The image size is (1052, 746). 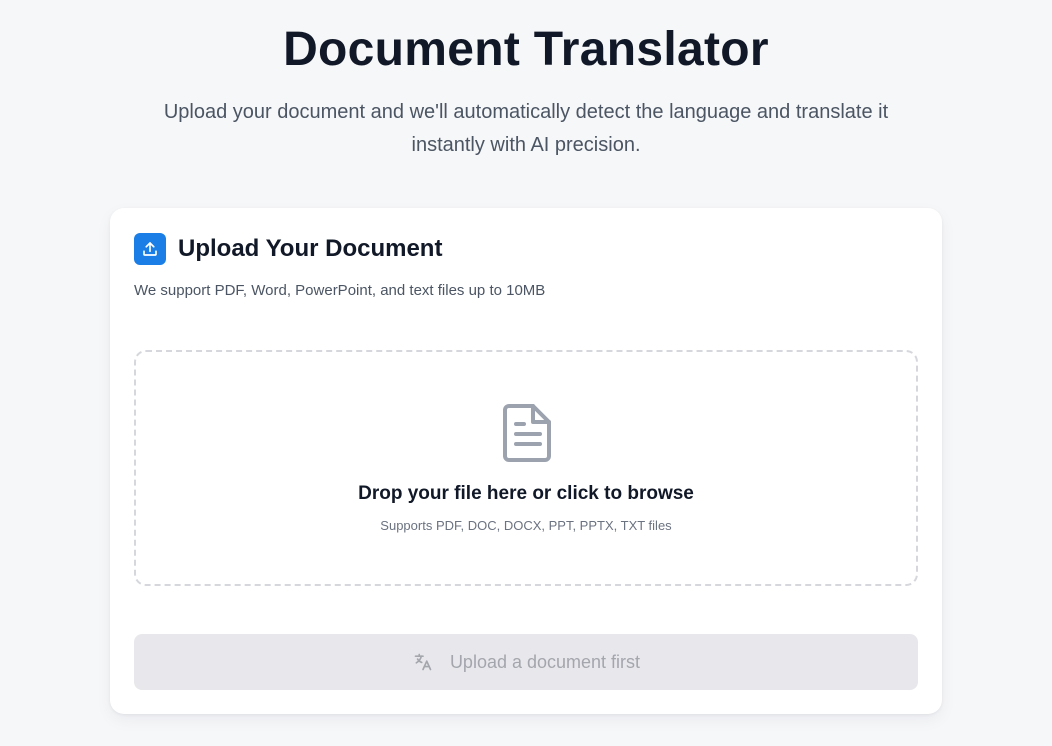 What do you see at coordinates (526, 145) in the screenshot?
I see `subtitle-line-2: instantly with AI precision.` at bounding box center [526, 145].